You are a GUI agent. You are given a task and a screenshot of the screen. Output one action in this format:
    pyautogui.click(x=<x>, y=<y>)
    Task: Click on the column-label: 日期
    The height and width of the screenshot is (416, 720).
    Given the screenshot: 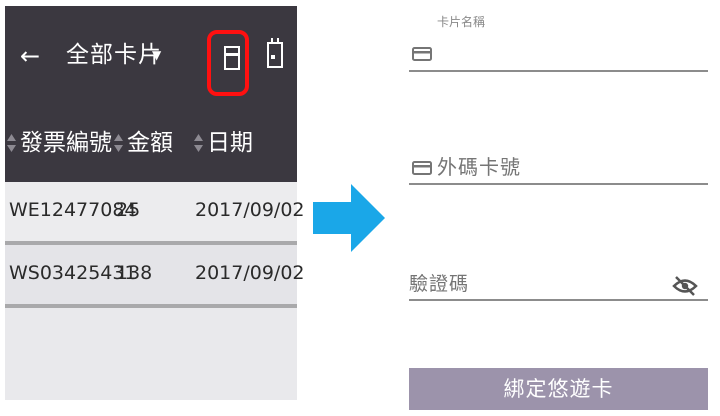 What is the action you would take?
    pyautogui.click(x=230, y=143)
    